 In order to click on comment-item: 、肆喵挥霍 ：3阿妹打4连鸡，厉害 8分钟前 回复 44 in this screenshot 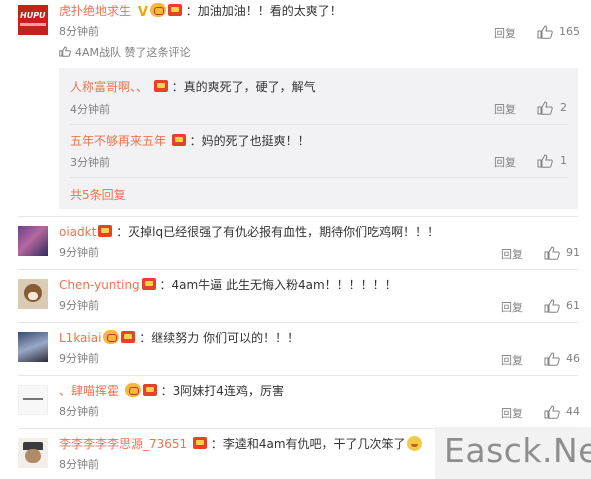, I will do `click(295, 405)`.